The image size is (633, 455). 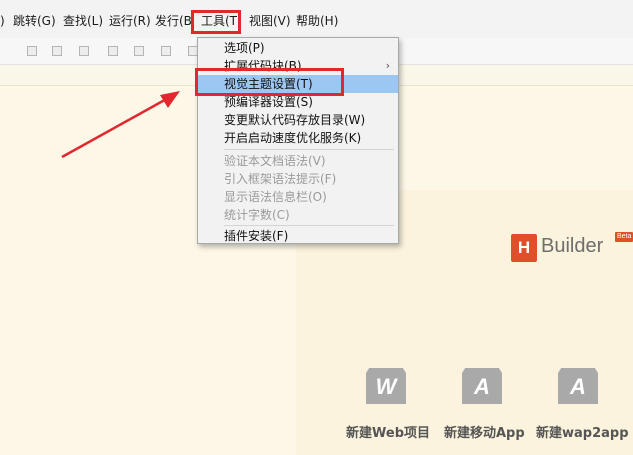 What do you see at coordinates (120, 125) in the screenshot?
I see `annotation-arrow-icon` at bounding box center [120, 125].